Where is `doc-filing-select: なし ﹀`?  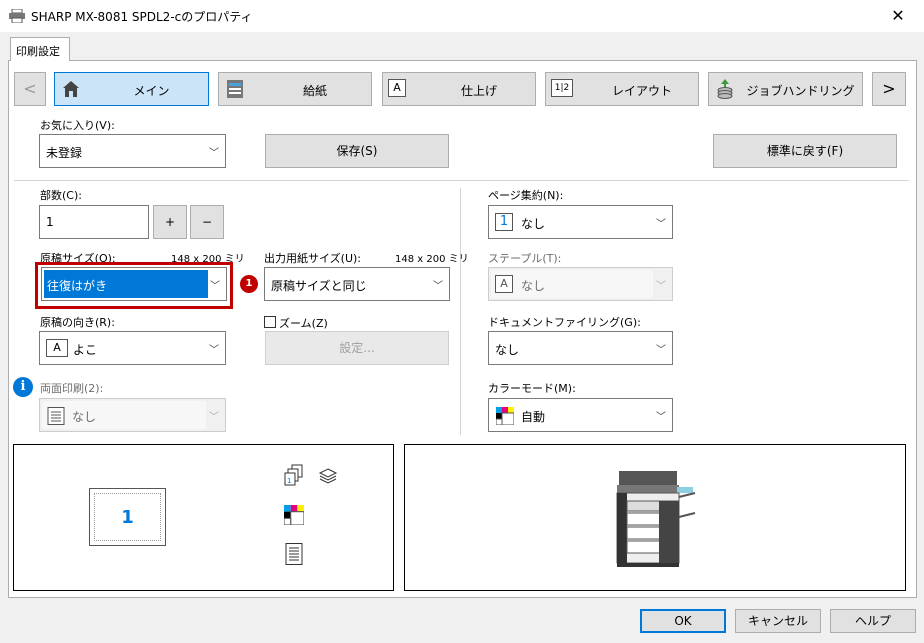
doc-filing-select: なし ﹀ is located at coordinates (580, 348).